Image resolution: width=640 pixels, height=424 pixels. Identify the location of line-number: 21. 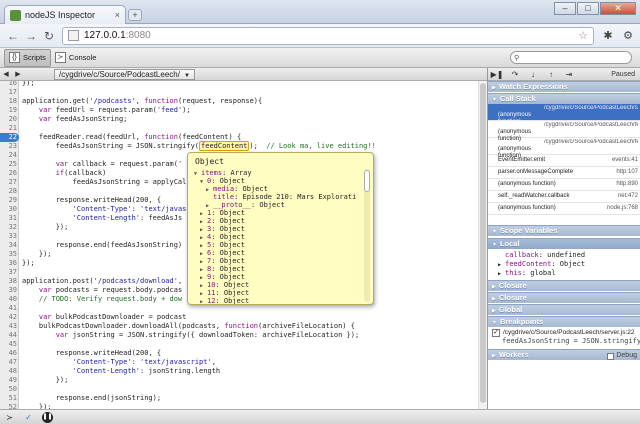
(8, 128).